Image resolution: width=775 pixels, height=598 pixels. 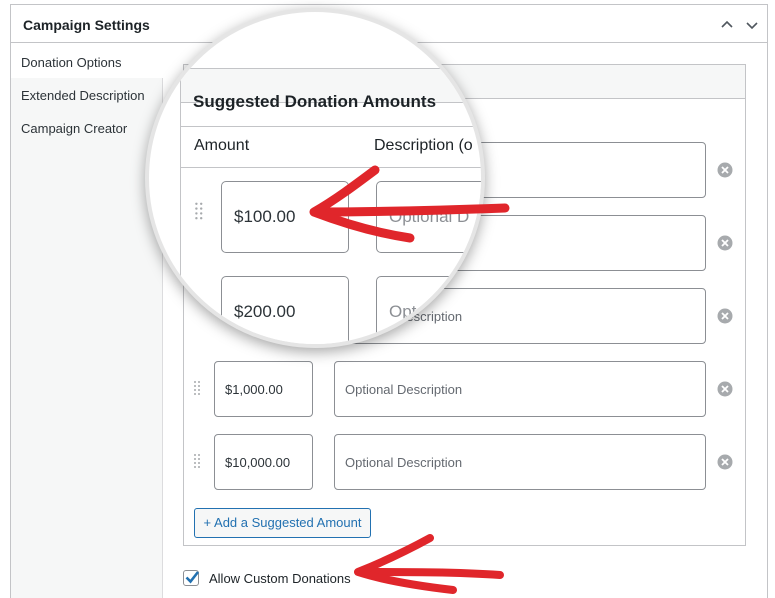 What do you see at coordinates (727, 25) in the screenshot?
I see `chevron-up-icon` at bounding box center [727, 25].